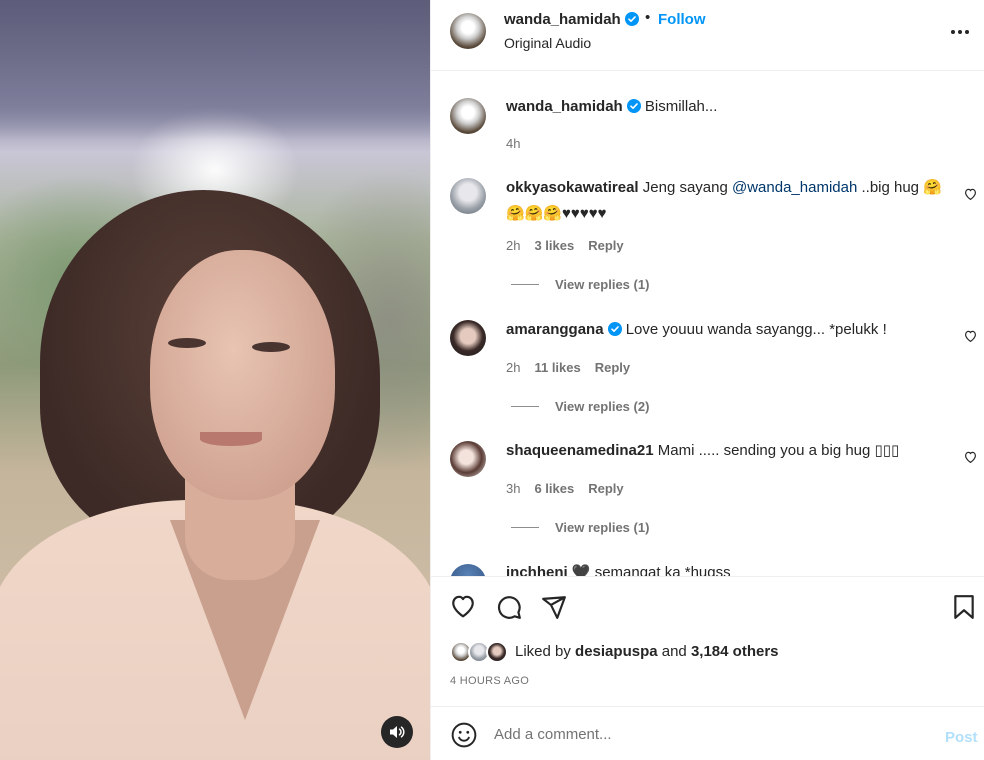 The width and height of the screenshot is (984, 760). I want to click on comment-likes: 3 likes, so click(554, 245).